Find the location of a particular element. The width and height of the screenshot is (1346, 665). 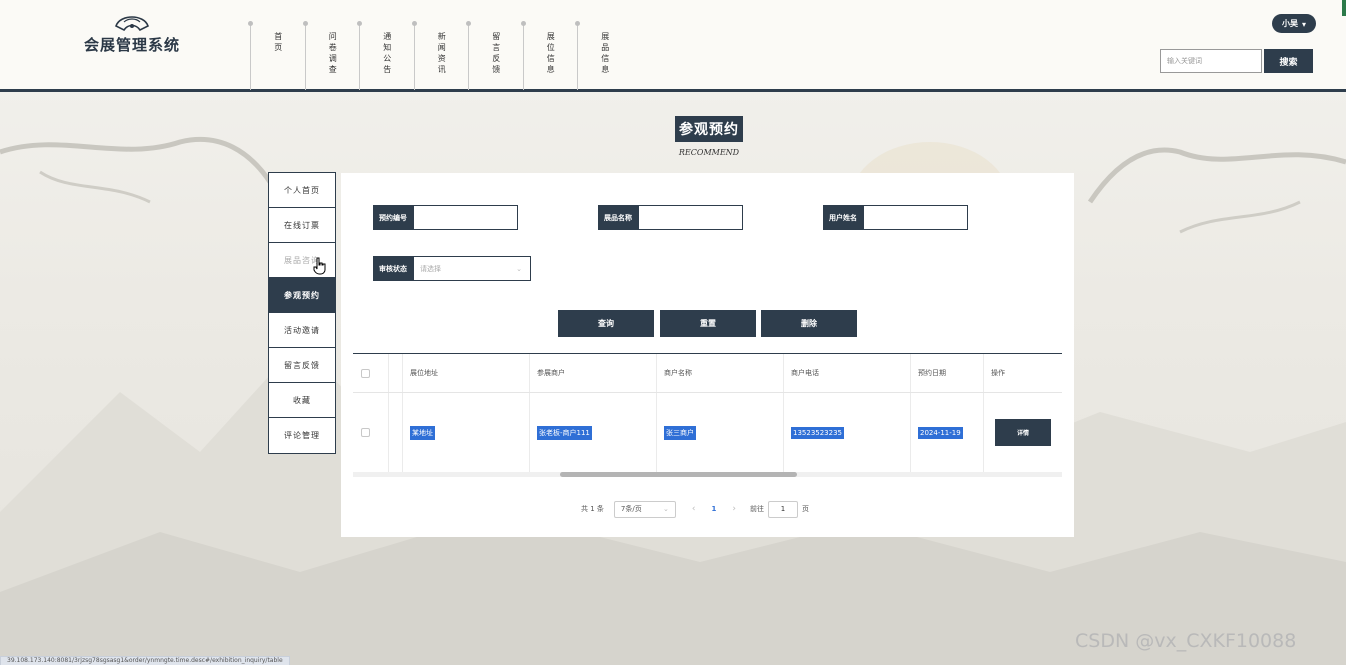

table-horizontal-scrollbar is located at coordinates (707, 474).